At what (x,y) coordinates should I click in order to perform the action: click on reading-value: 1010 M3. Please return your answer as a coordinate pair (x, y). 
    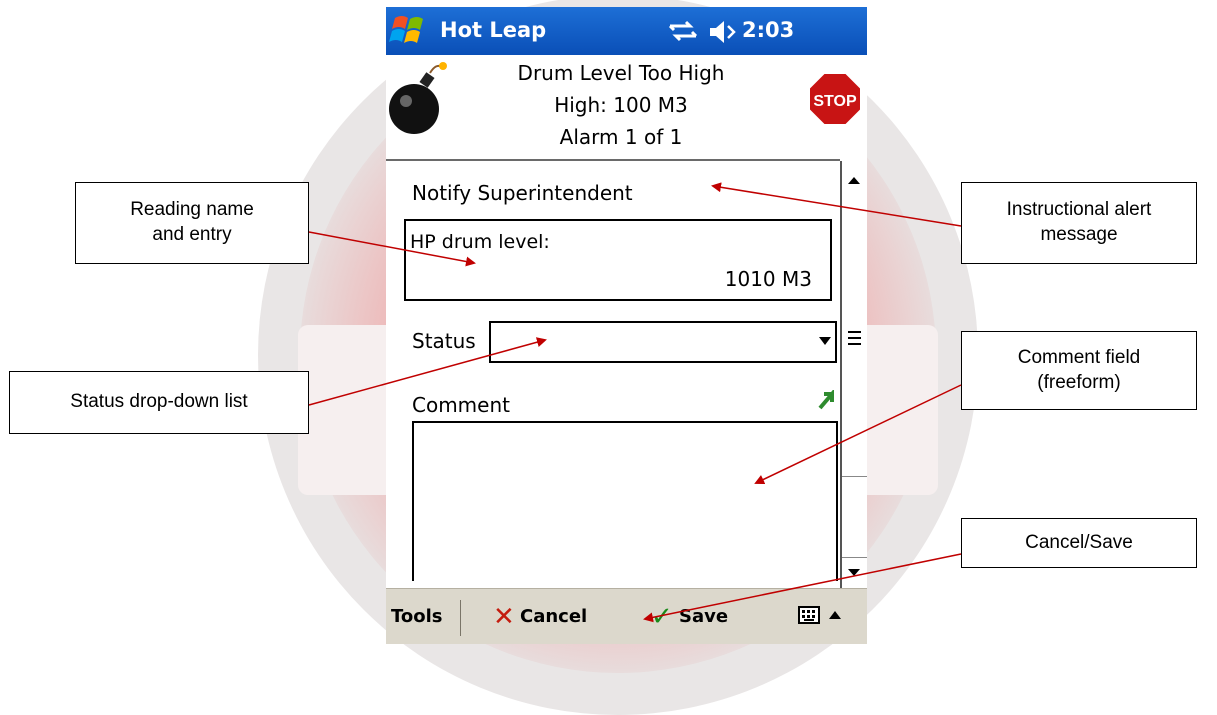
    Looking at the image, I should click on (768, 279).